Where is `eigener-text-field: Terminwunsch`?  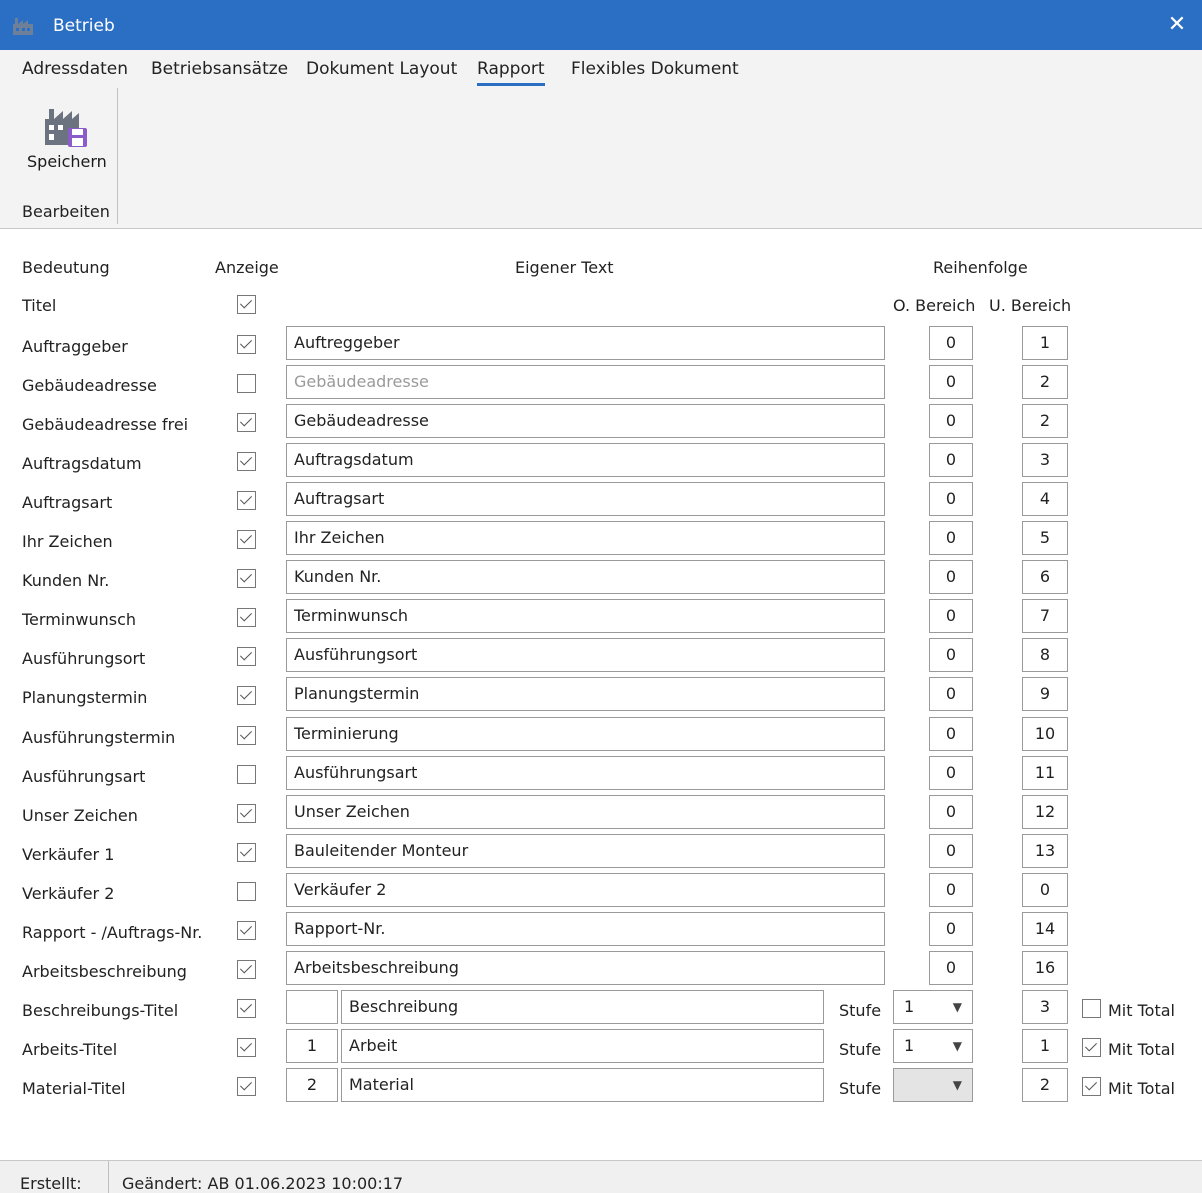
eigener-text-field: Terminwunsch is located at coordinates (585, 616).